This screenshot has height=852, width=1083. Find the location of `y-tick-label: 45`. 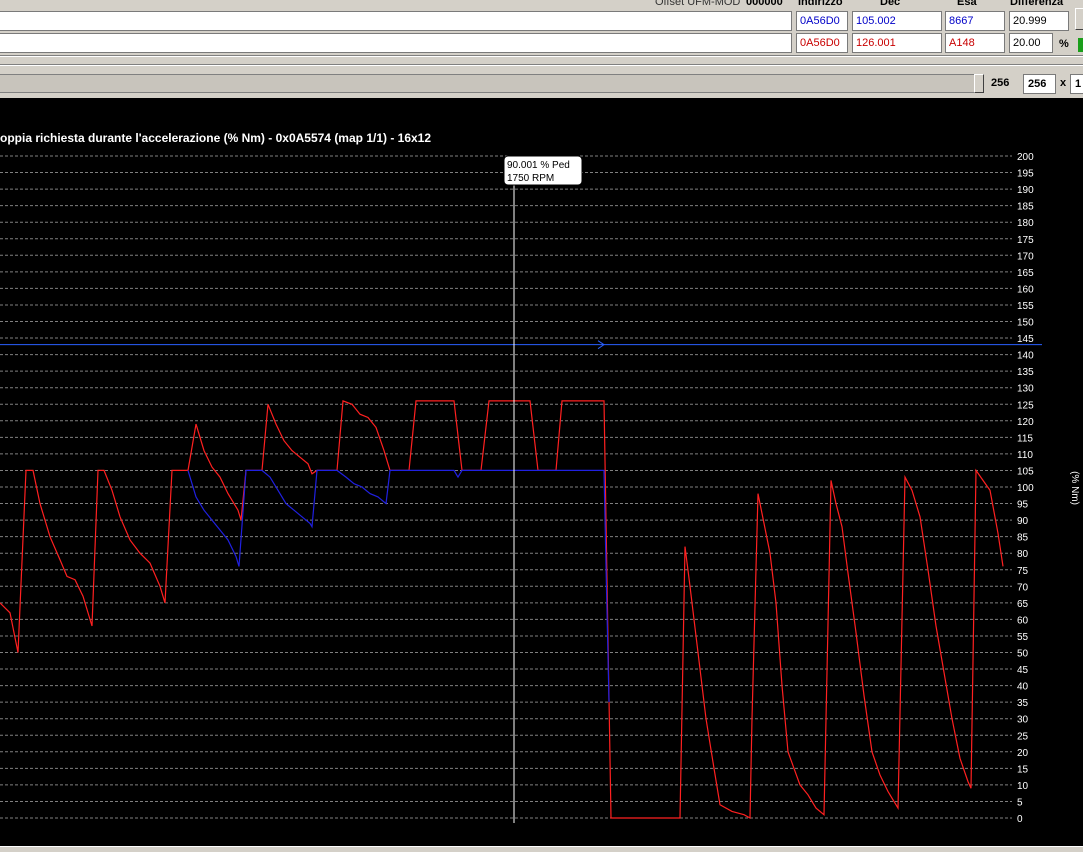

y-tick-label: 45 is located at coordinates (1023, 670).